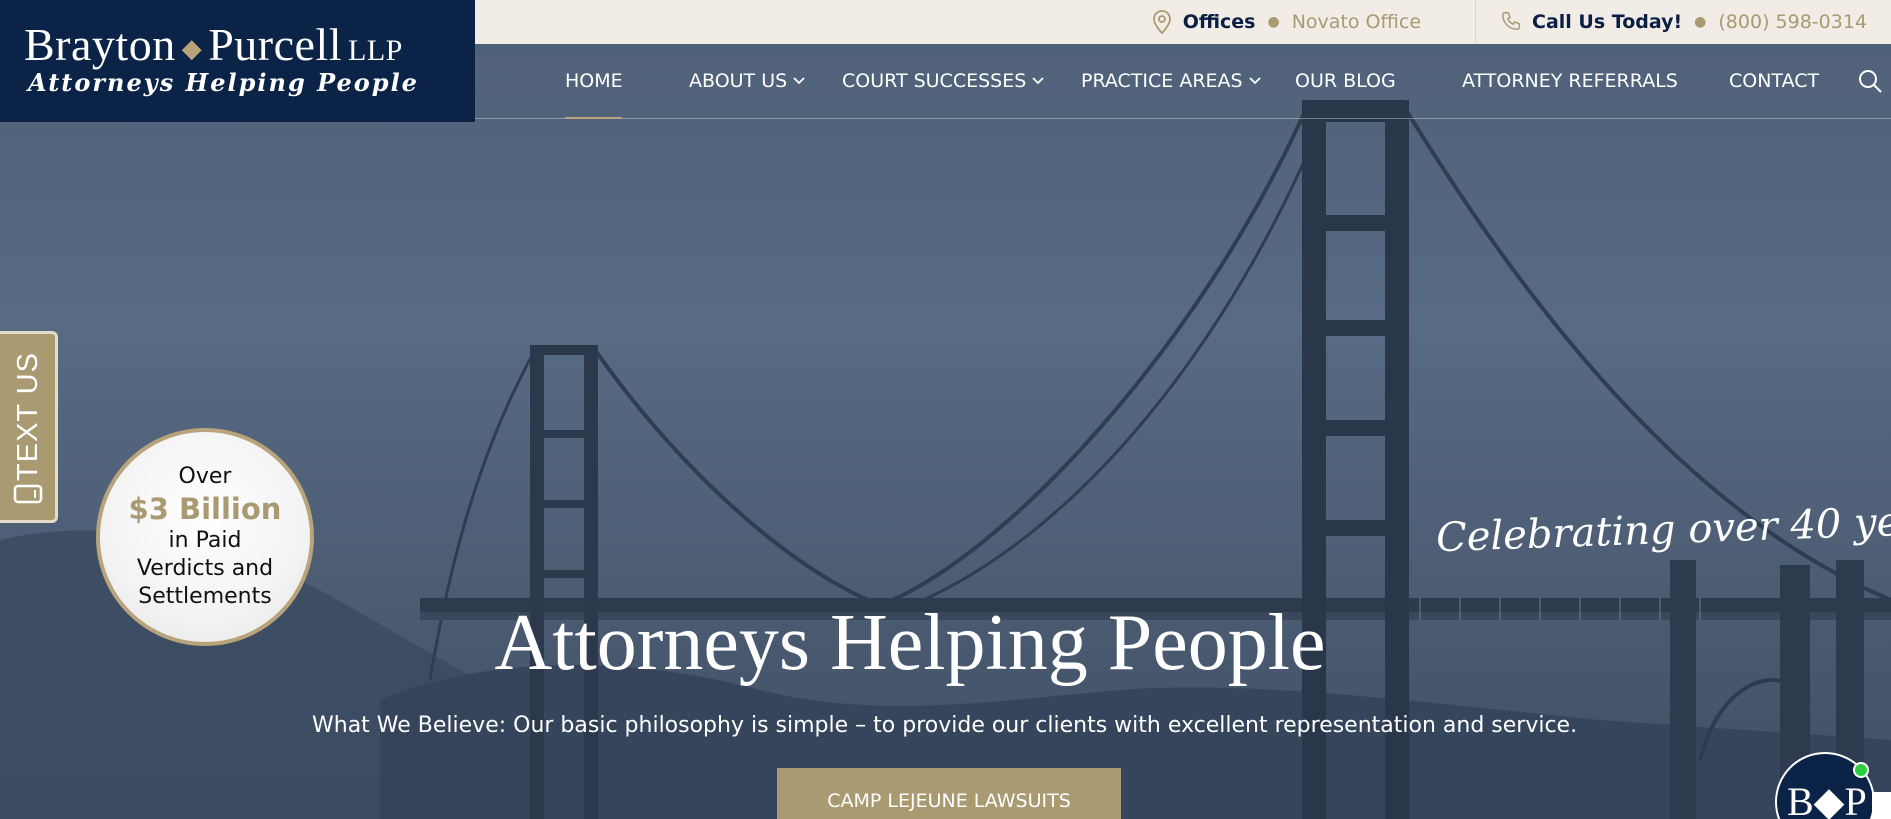 Image resolution: width=1891 pixels, height=819 pixels. I want to click on nav-our-blog: OUR BLOG, so click(1345, 81).